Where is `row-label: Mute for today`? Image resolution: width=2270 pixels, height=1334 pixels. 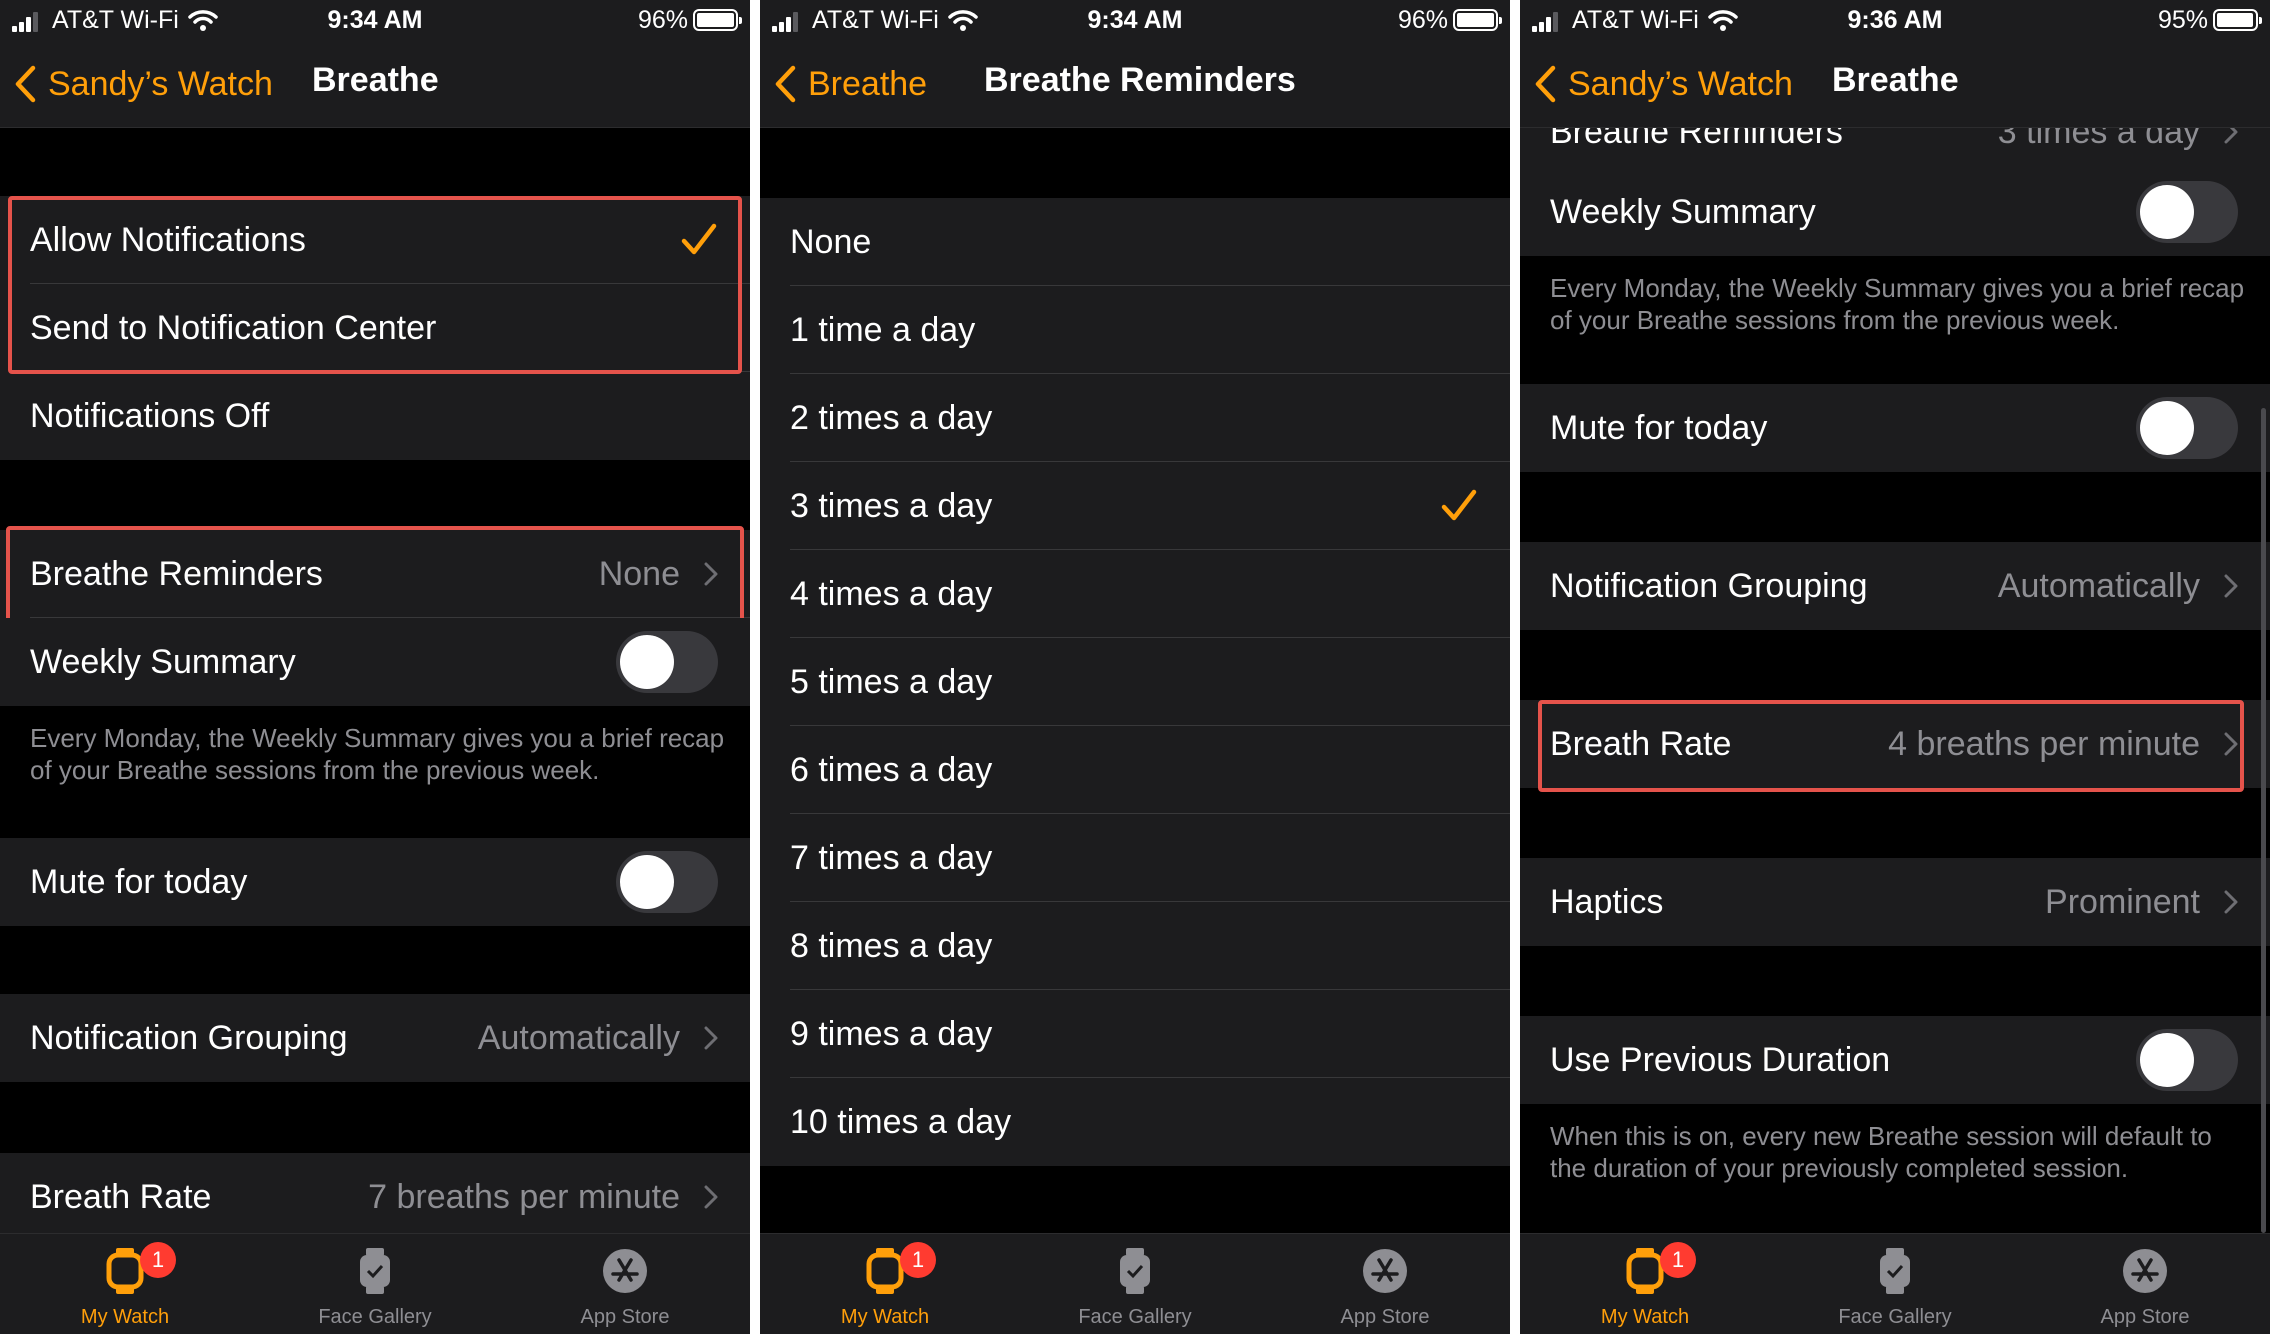 row-label: Mute for today is located at coordinates (139, 882).